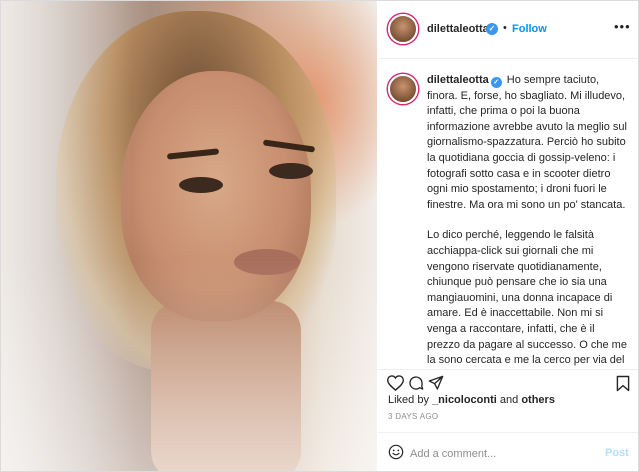  I want to click on post-comment-button: Post, so click(617, 453).